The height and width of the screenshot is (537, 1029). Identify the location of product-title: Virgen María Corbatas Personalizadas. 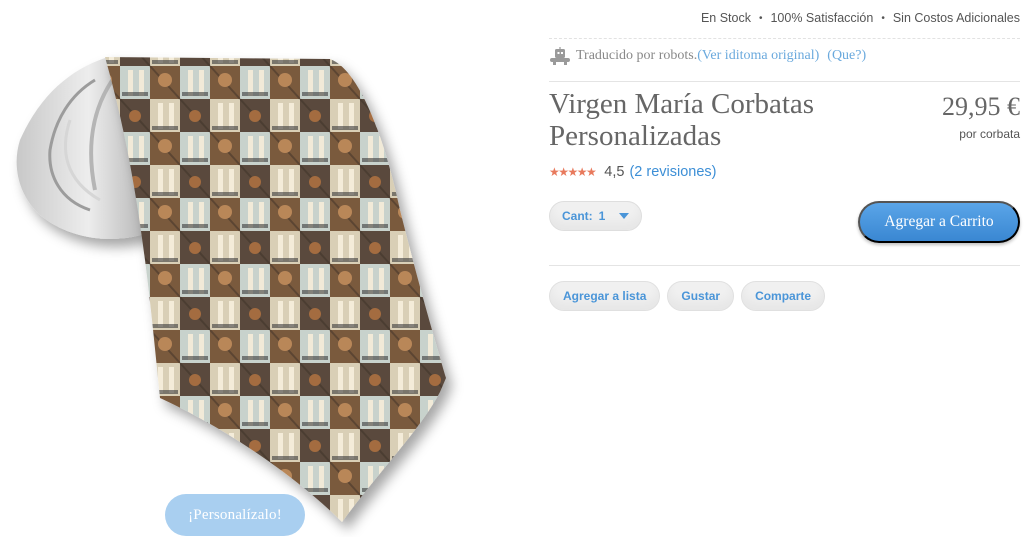
(682, 120).